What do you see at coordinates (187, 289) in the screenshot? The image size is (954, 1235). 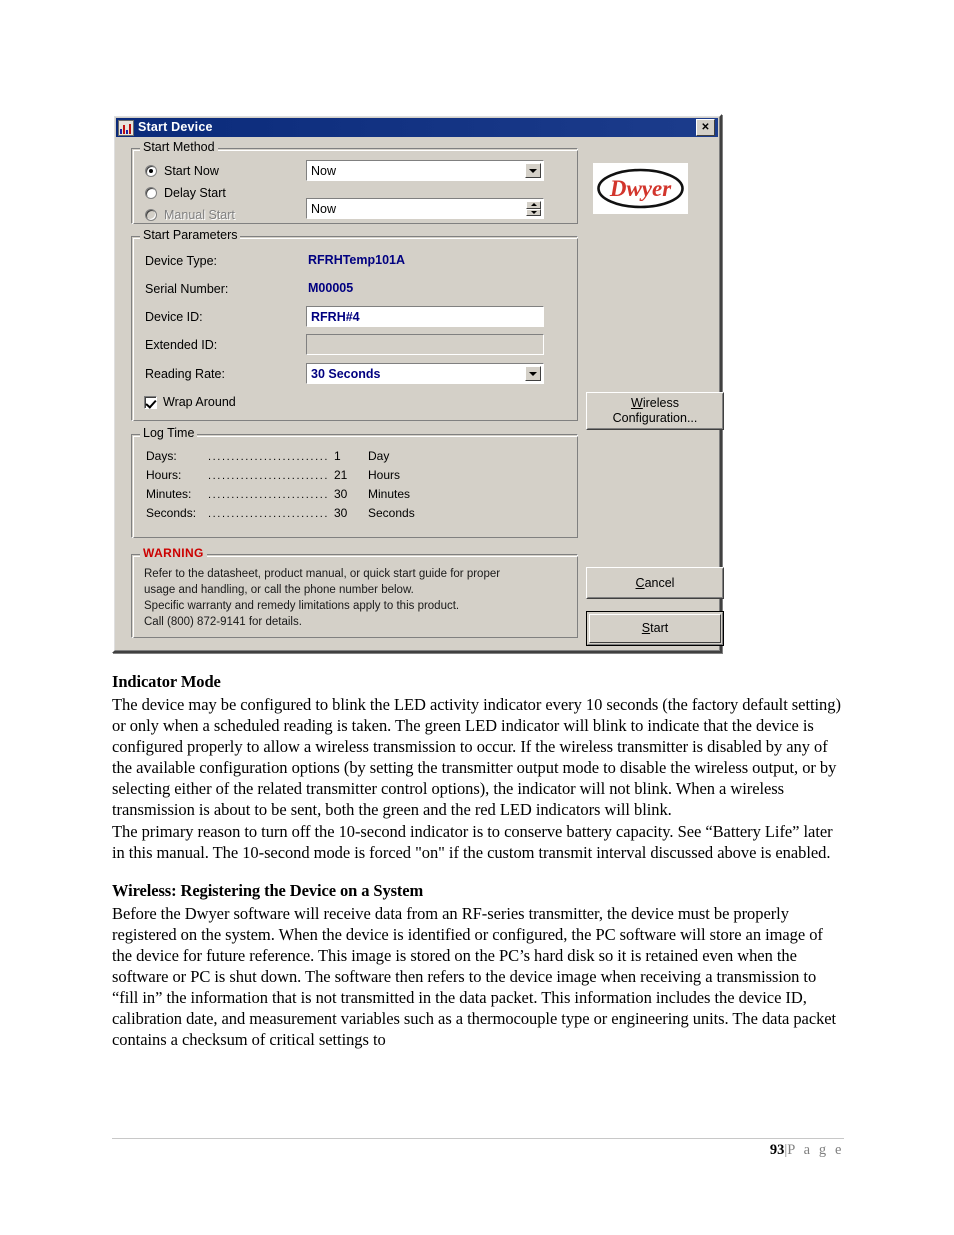 I see `serial-number-label: Serial Number:` at bounding box center [187, 289].